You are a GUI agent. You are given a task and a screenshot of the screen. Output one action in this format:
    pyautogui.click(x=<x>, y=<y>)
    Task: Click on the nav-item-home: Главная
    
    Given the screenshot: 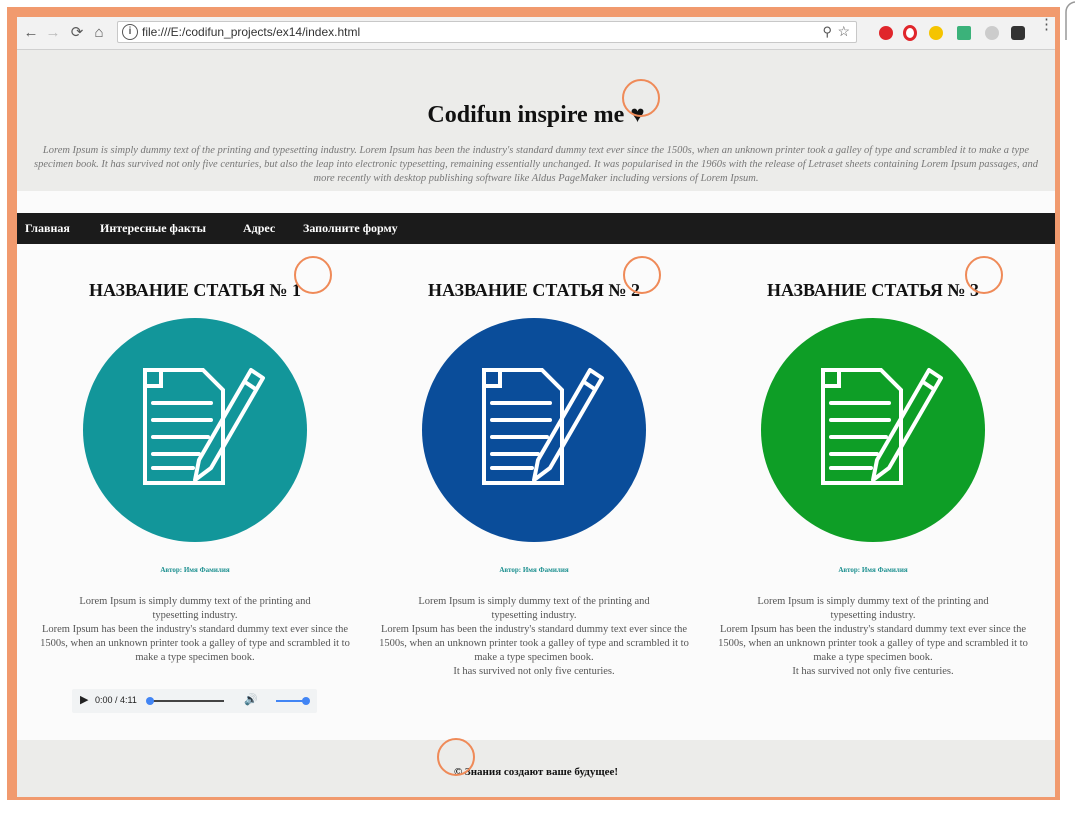 What is the action you would take?
    pyautogui.click(x=47, y=228)
    